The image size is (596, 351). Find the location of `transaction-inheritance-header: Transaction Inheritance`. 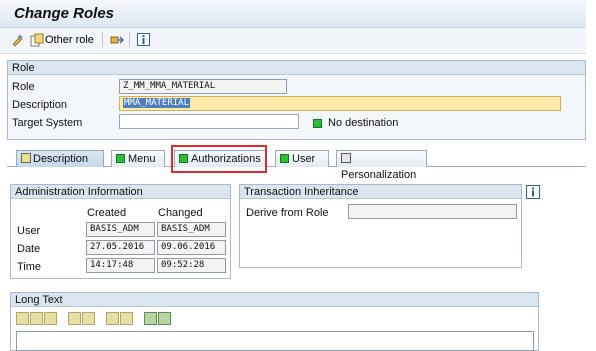

transaction-inheritance-header: Transaction Inheritance is located at coordinates (380, 192).